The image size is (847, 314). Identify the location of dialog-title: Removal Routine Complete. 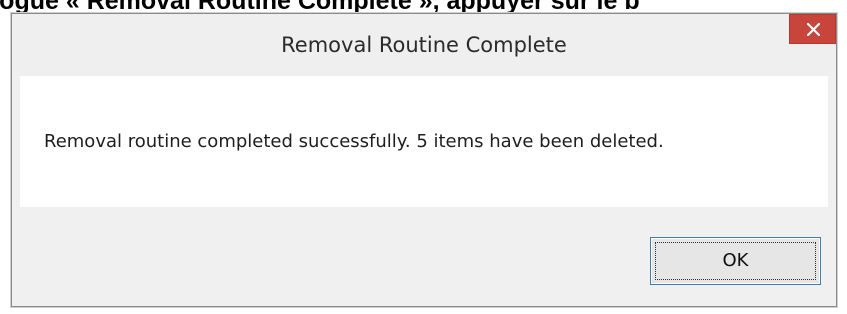
(424, 45).